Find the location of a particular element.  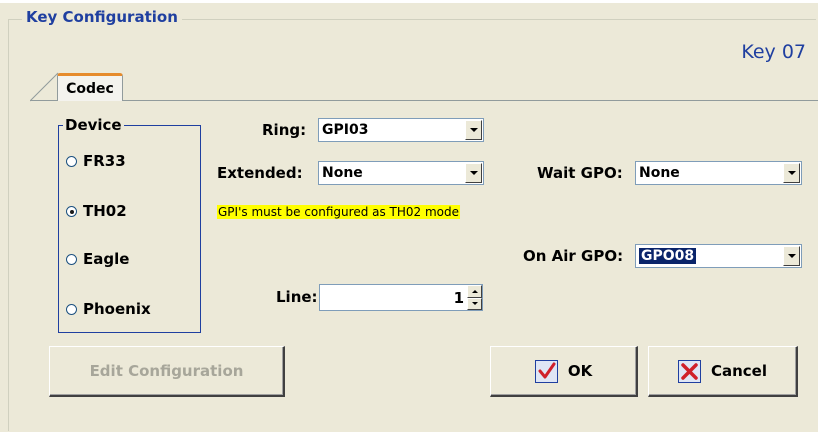

edit-configuration-button: Edit Configuration is located at coordinates (167, 371).